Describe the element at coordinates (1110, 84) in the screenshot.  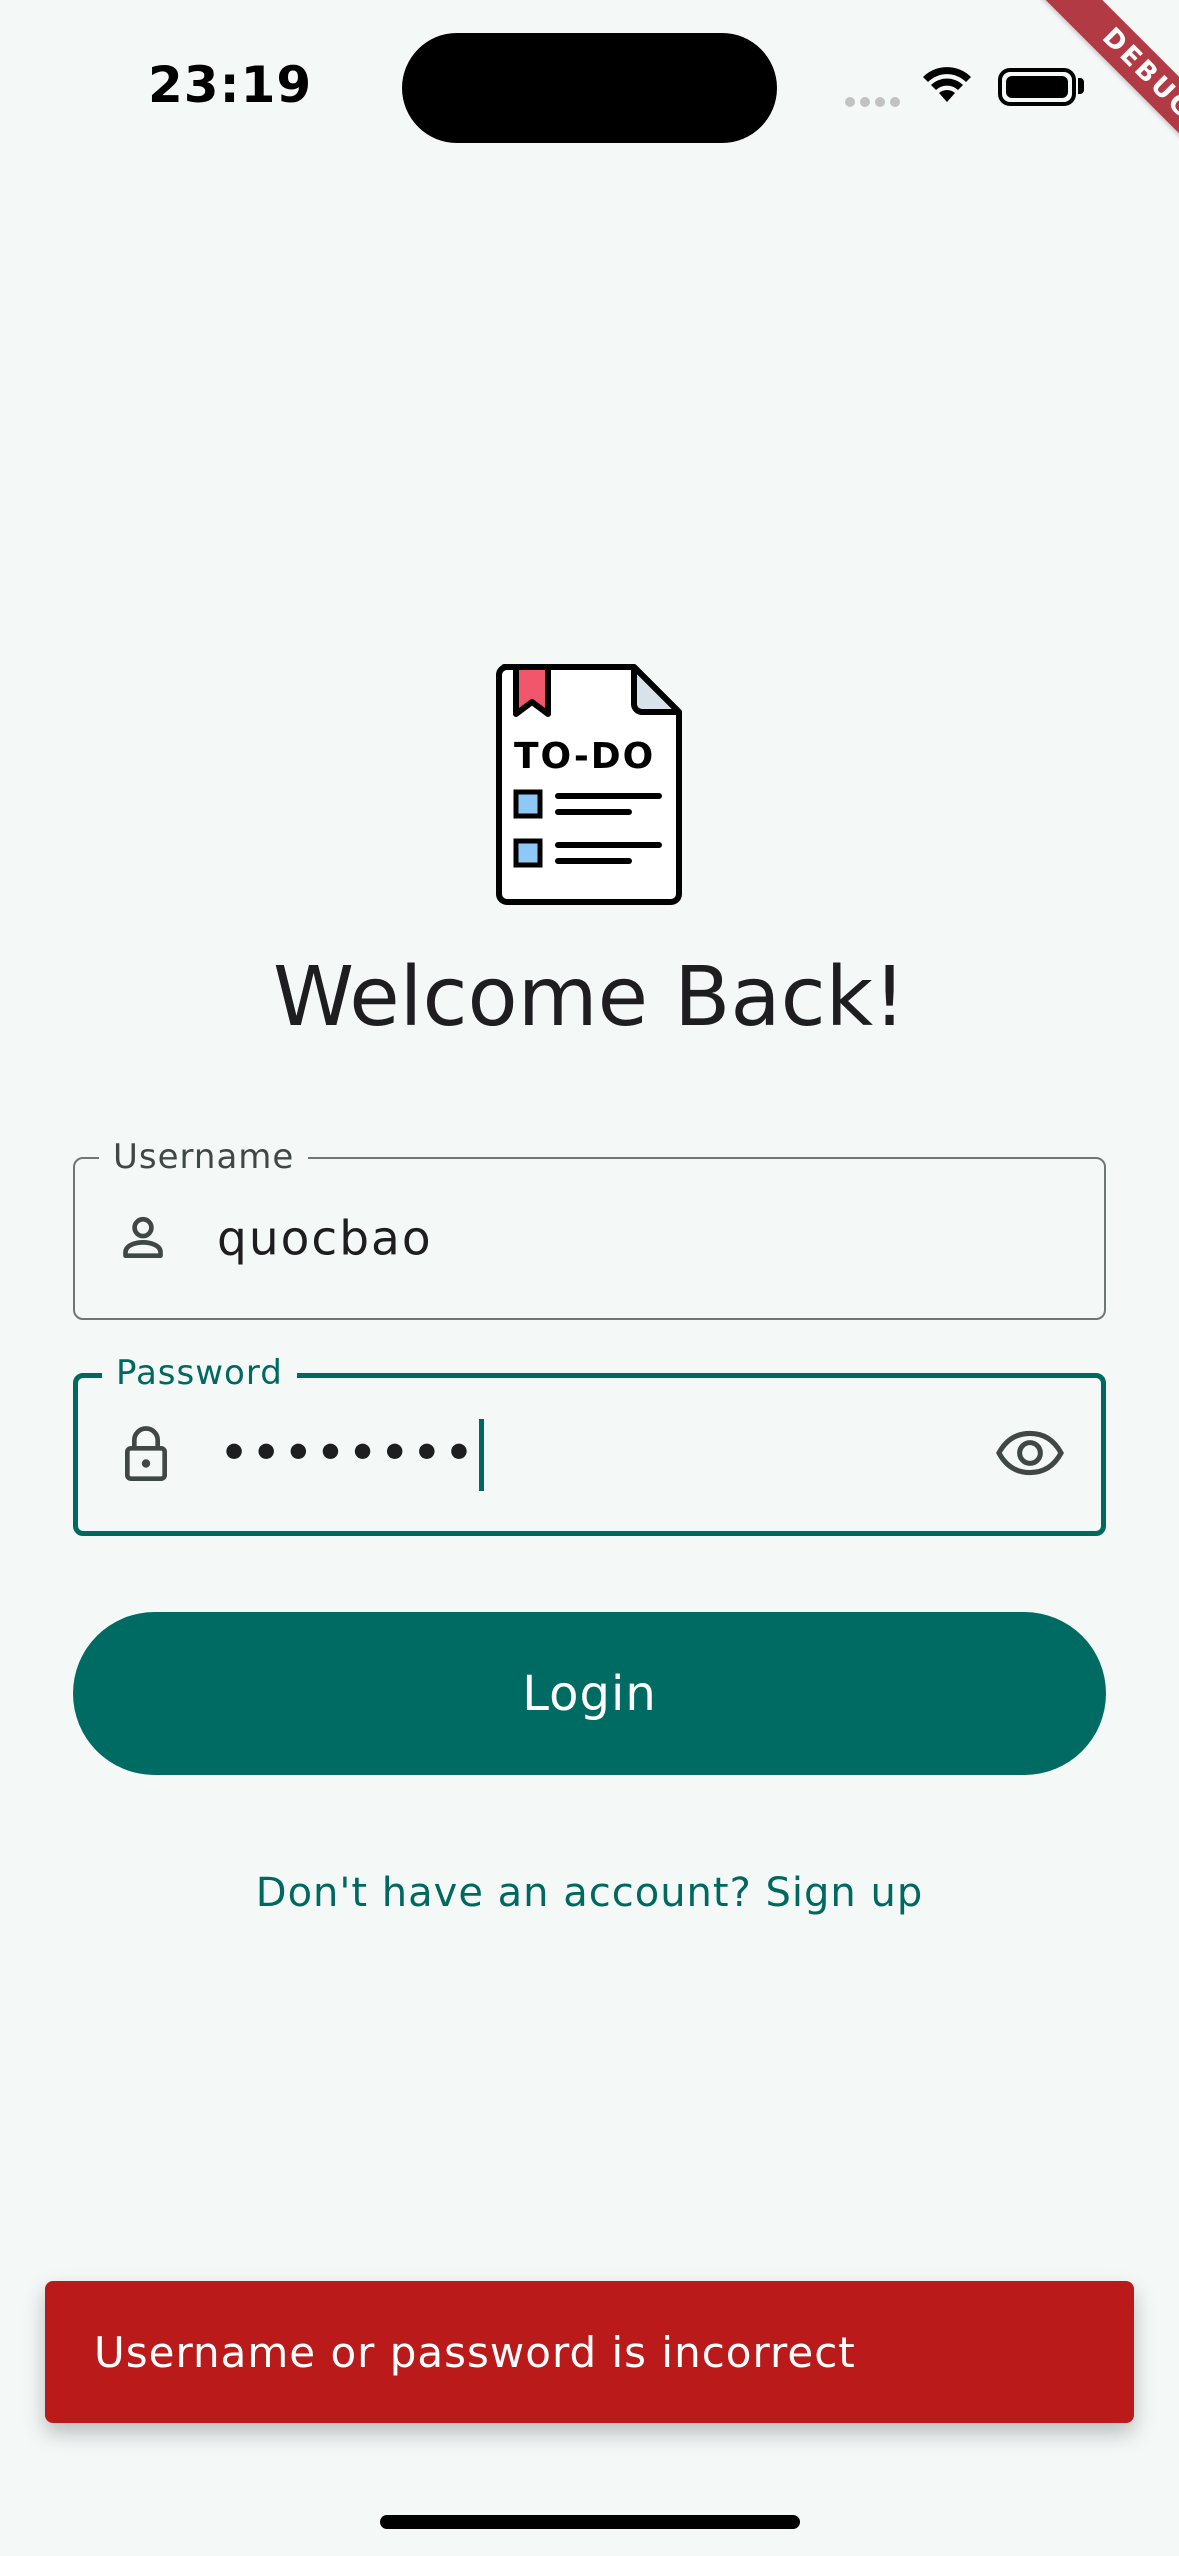
I see `debug-label: DEBUG` at that location.